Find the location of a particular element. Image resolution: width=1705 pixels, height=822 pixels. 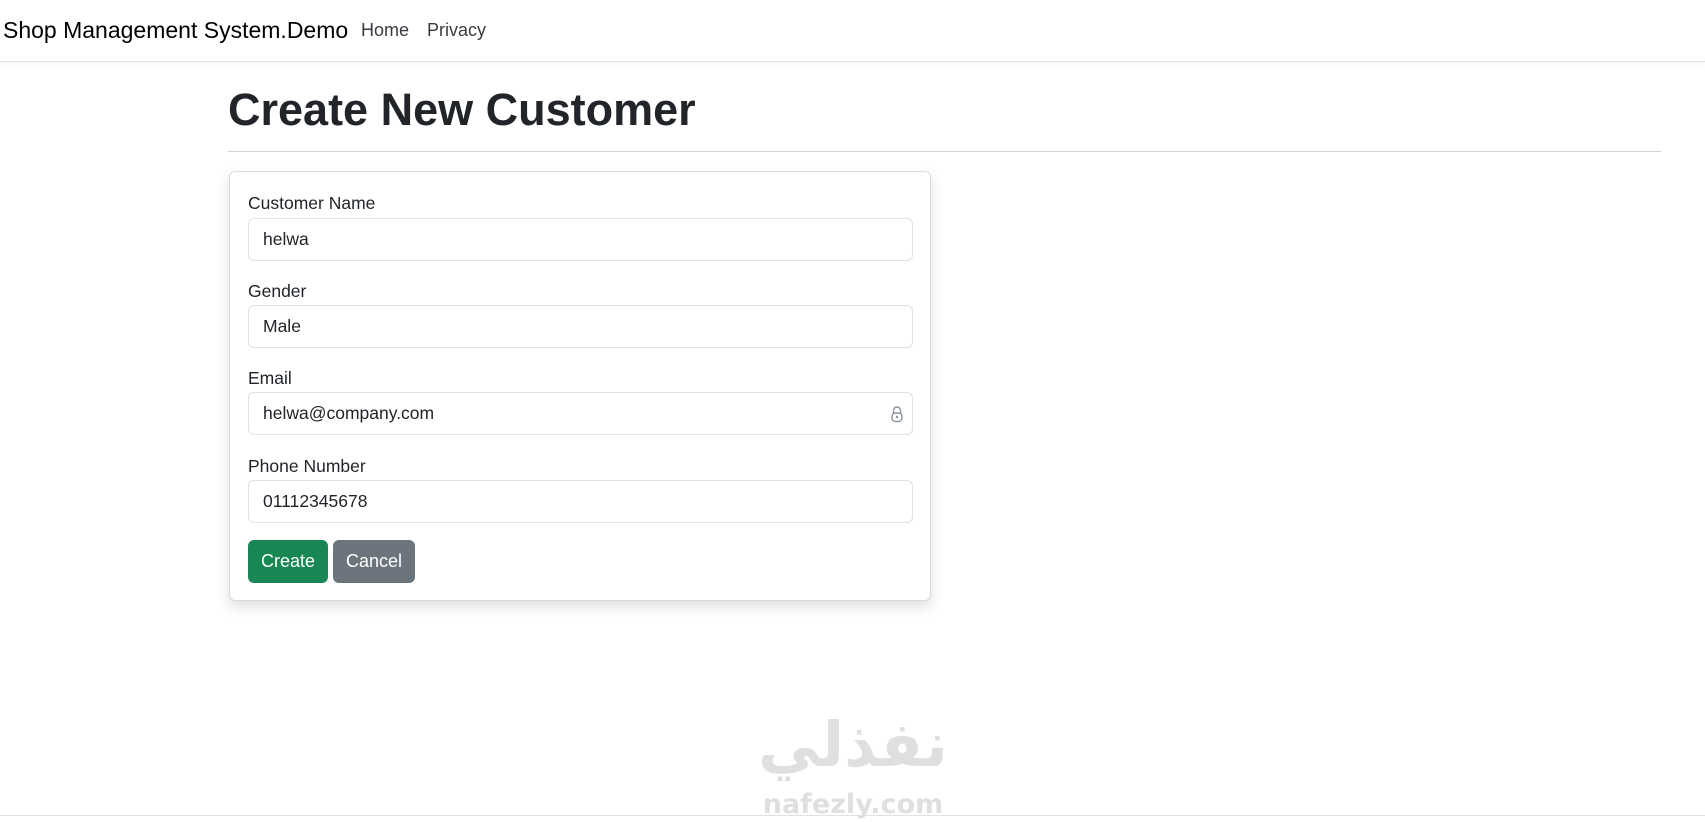

customer-name-label: Customer Name is located at coordinates (312, 203).